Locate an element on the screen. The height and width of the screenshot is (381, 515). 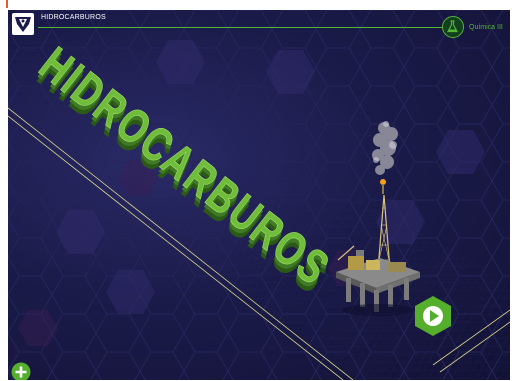
add-button is located at coordinates (21, 371).